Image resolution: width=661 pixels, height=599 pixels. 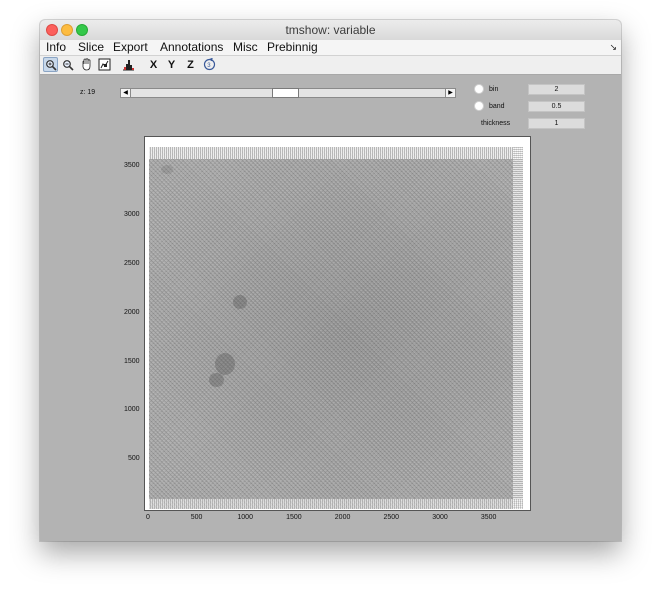 What do you see at coordinates (440, 517) in the screenshot?
I see `x-tick-label: 3000` at bounding box center [440, 517].